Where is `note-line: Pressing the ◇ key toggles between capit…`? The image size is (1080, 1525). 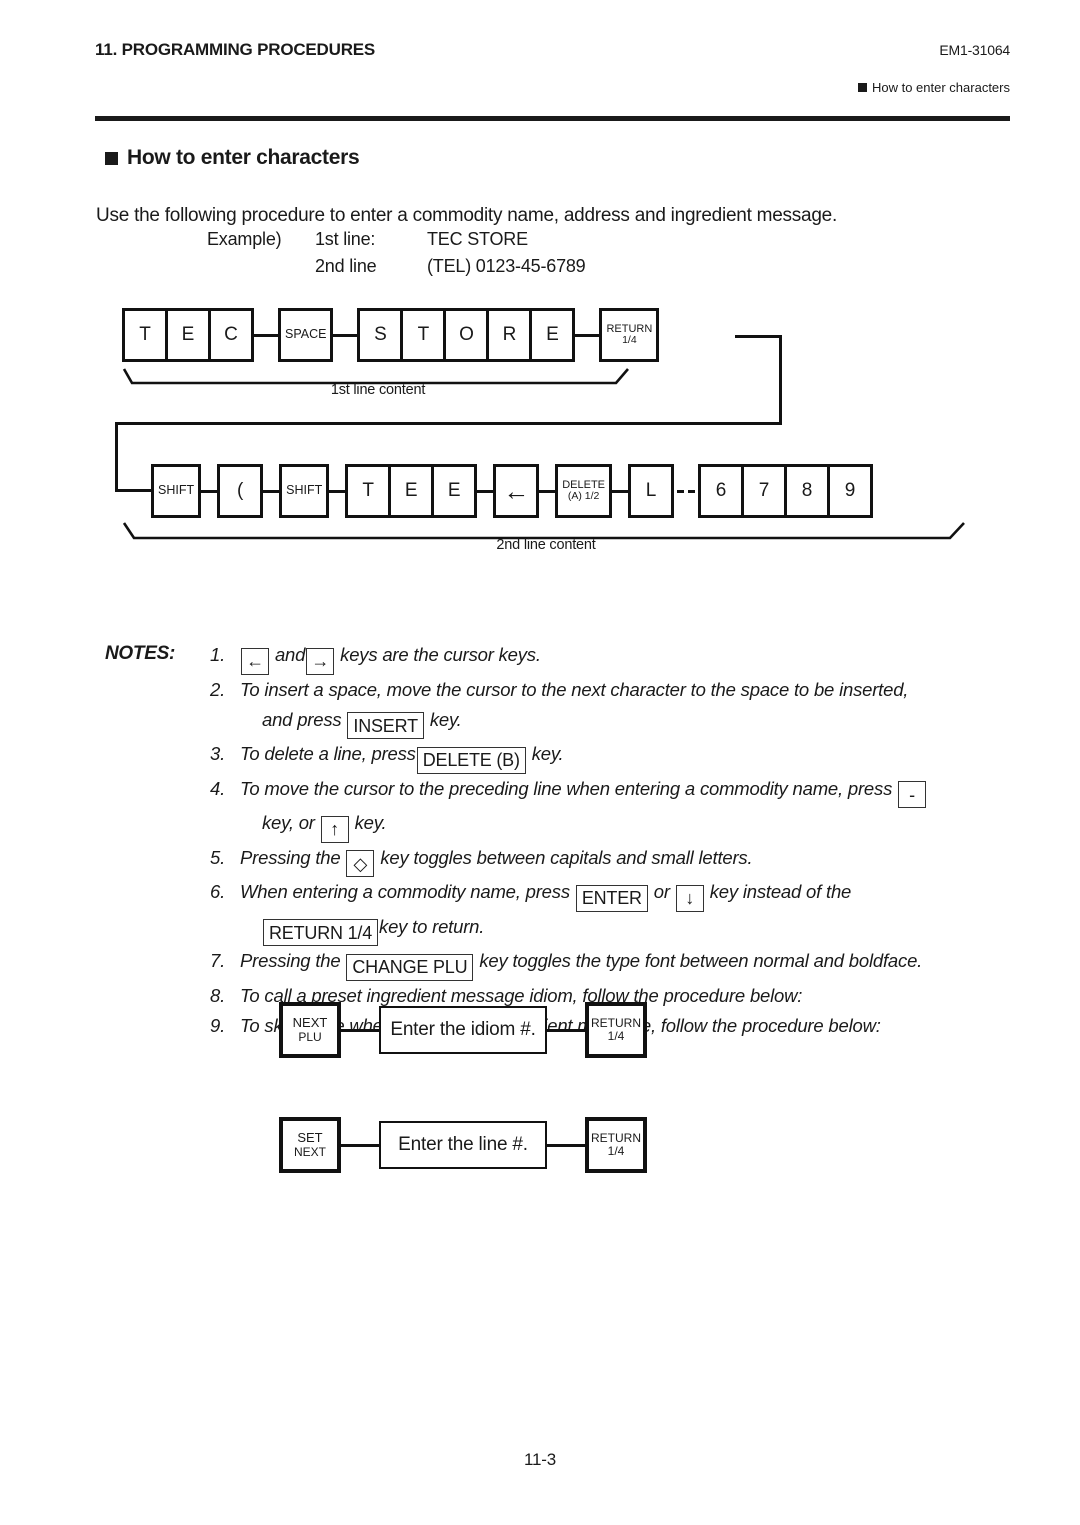
note-line: Pressing the ◇ key toggles between capit… is located at coordinates (622, 860).